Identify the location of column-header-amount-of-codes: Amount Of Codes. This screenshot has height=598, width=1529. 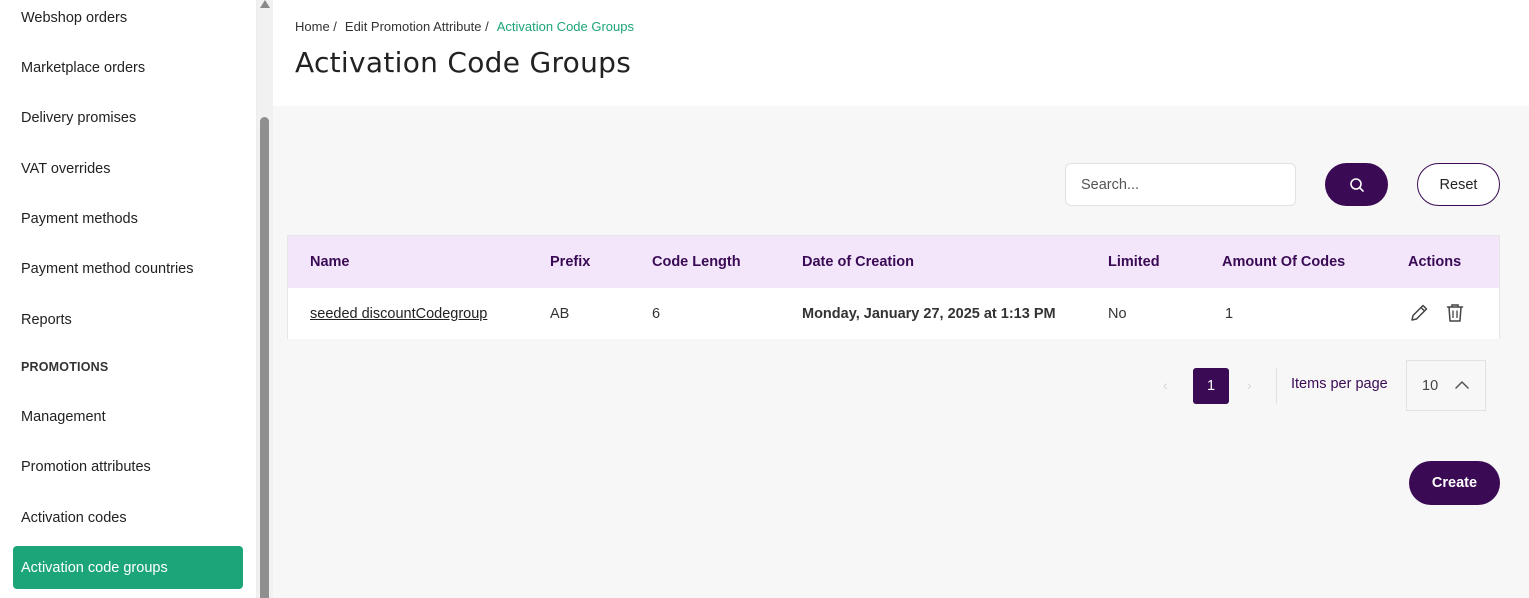
(1284, 262).